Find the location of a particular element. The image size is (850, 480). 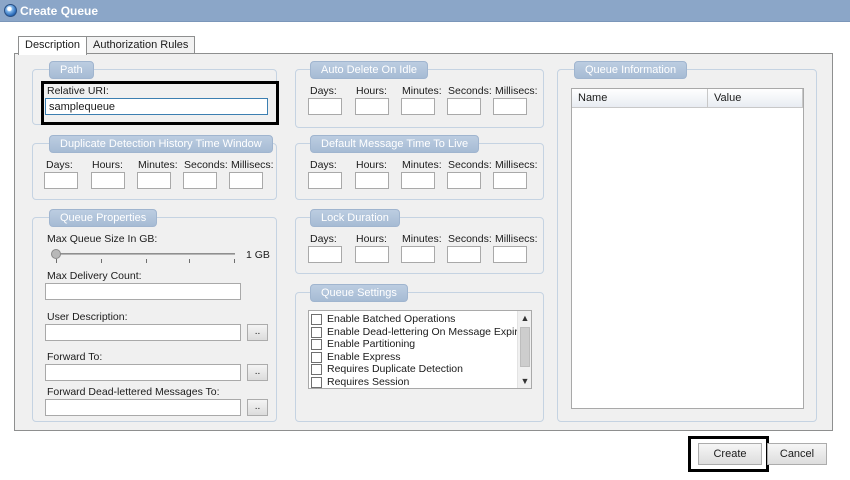

cancel-button: Cancel is located at coordinates (797, 454).